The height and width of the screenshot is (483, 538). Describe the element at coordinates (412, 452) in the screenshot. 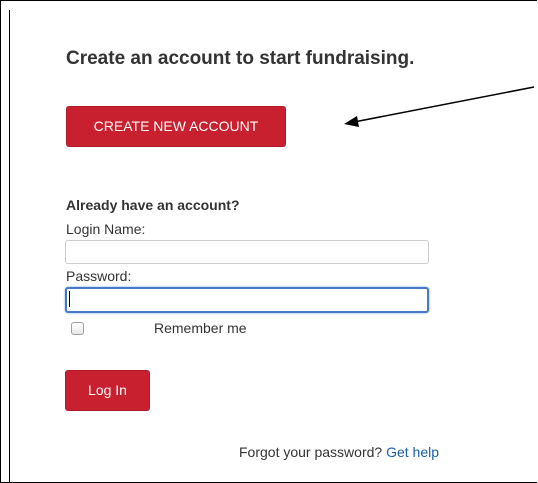

I see `get-help-link: Get help` at that location.